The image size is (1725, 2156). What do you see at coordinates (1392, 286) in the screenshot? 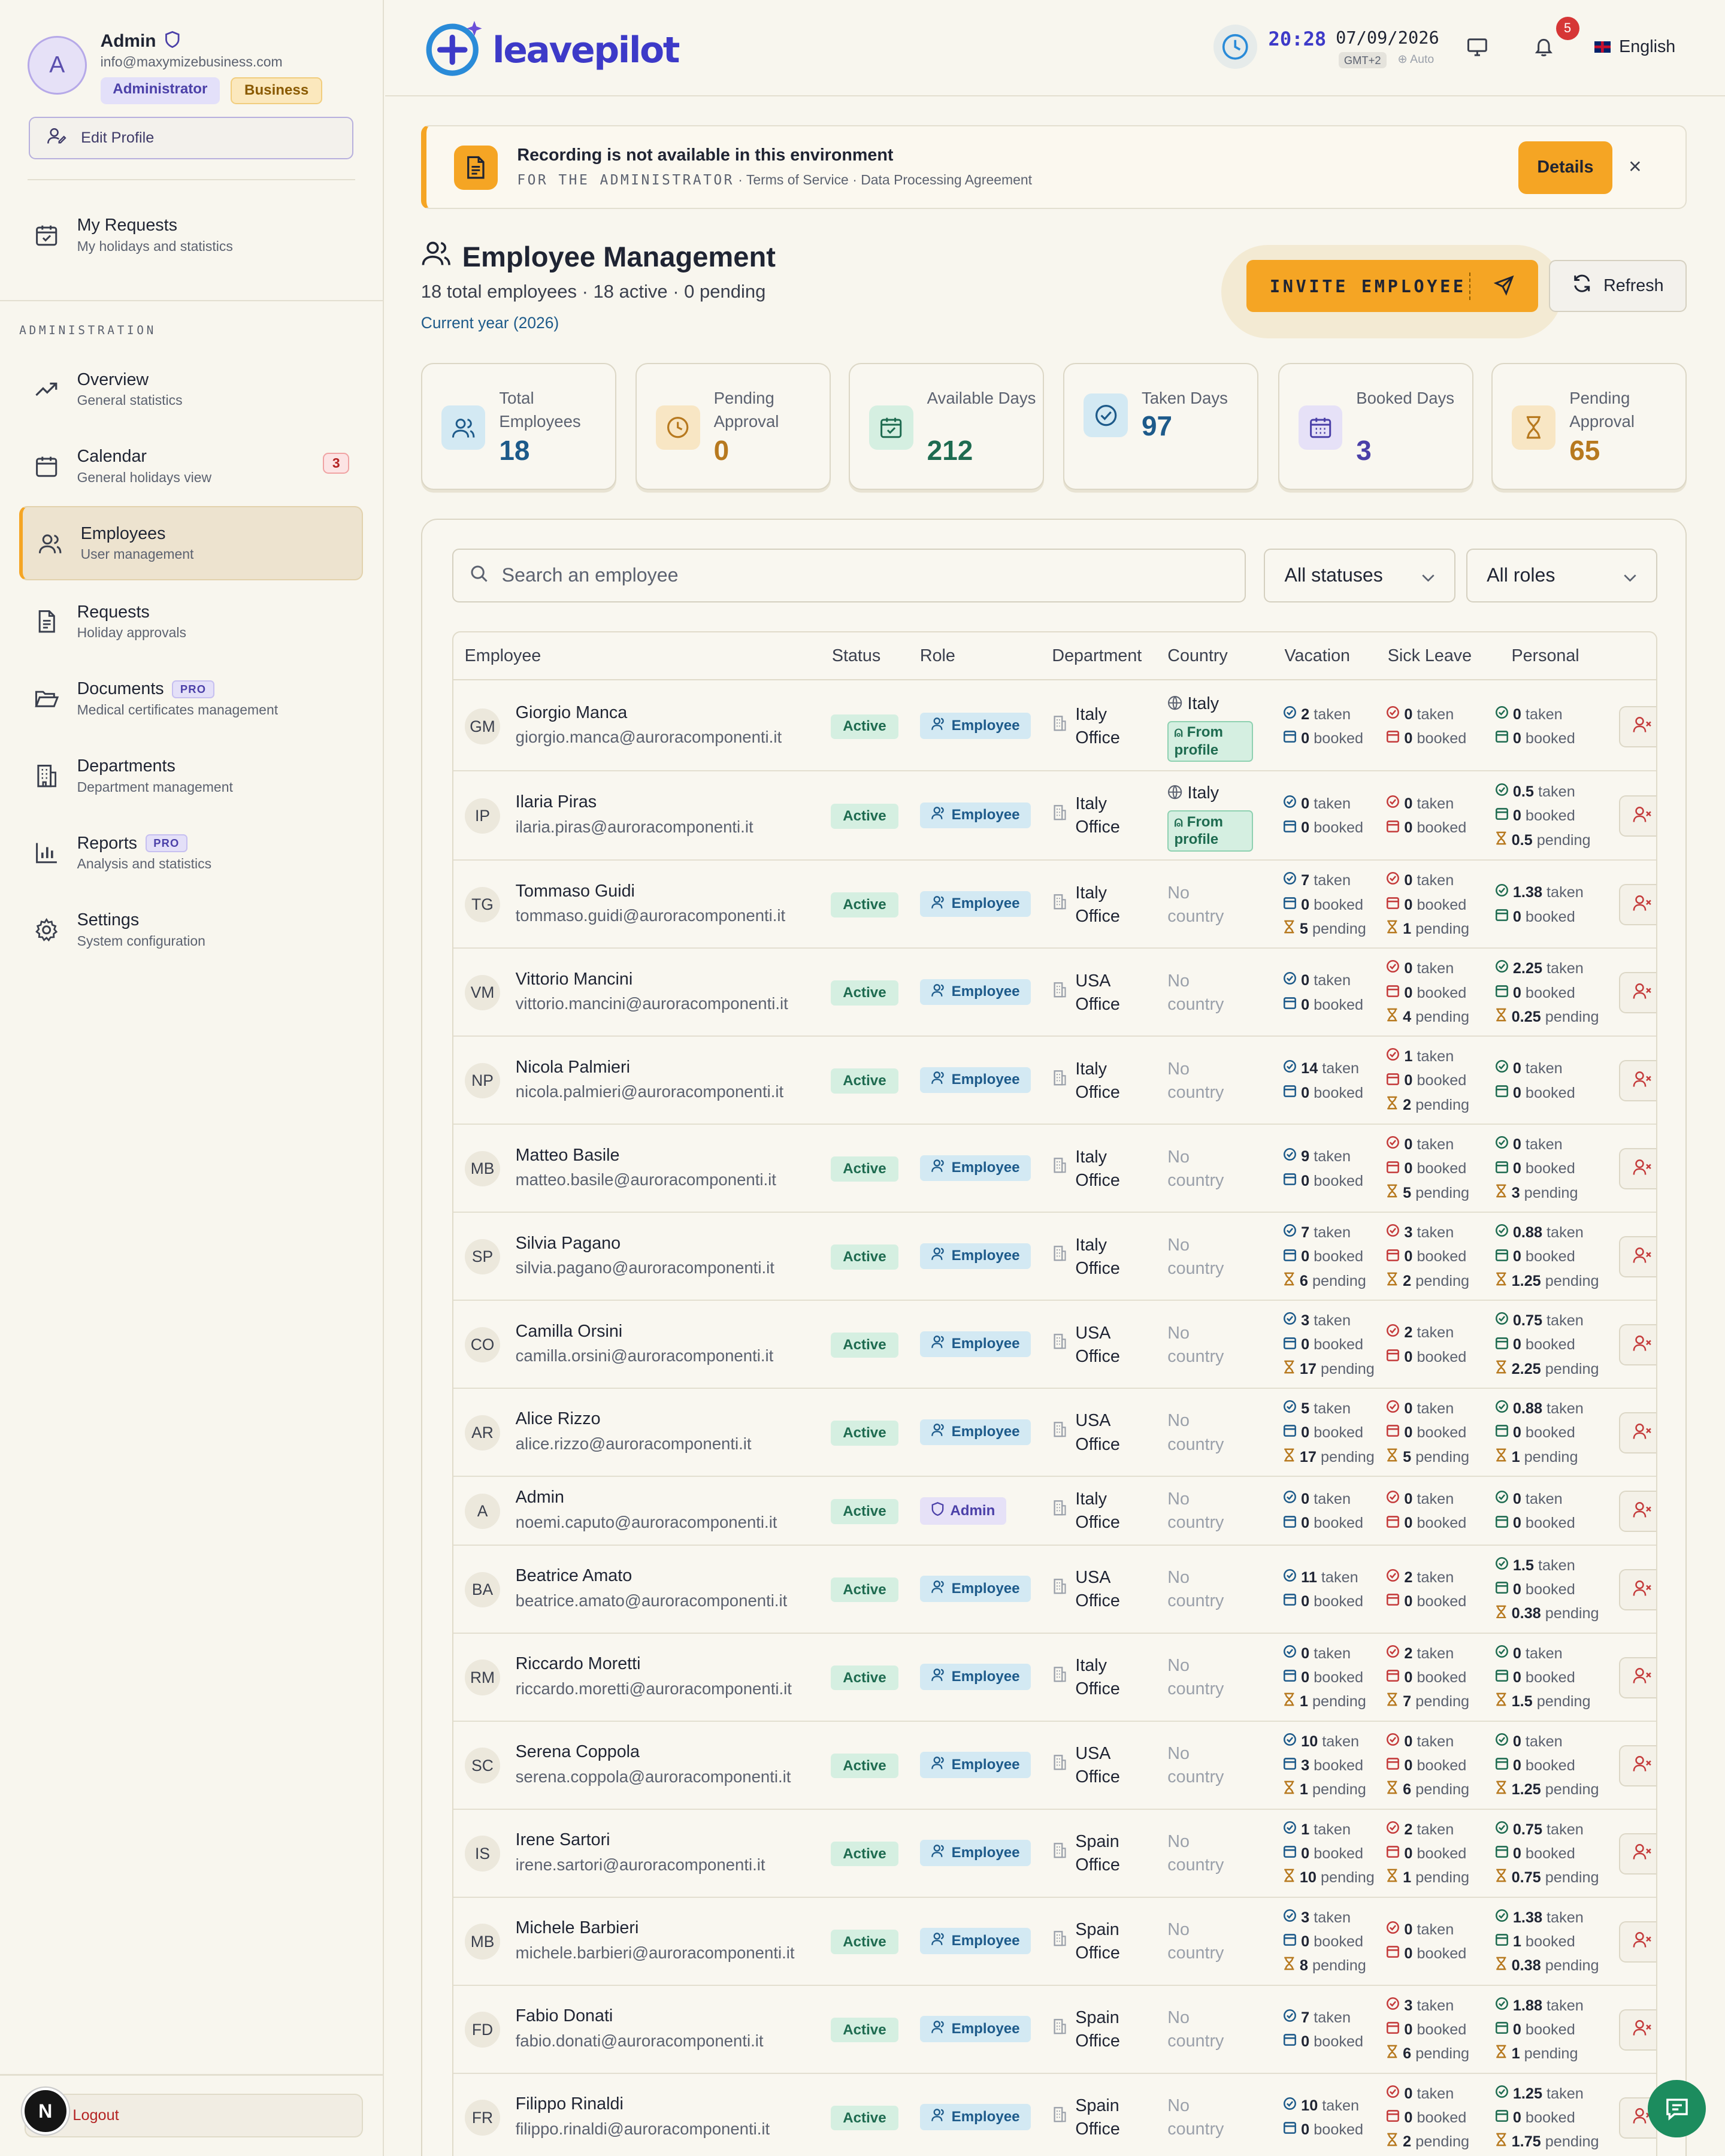
I see `invite-employee-button: INVITE EMPLOYEE` at bounding box center [1392, 286].